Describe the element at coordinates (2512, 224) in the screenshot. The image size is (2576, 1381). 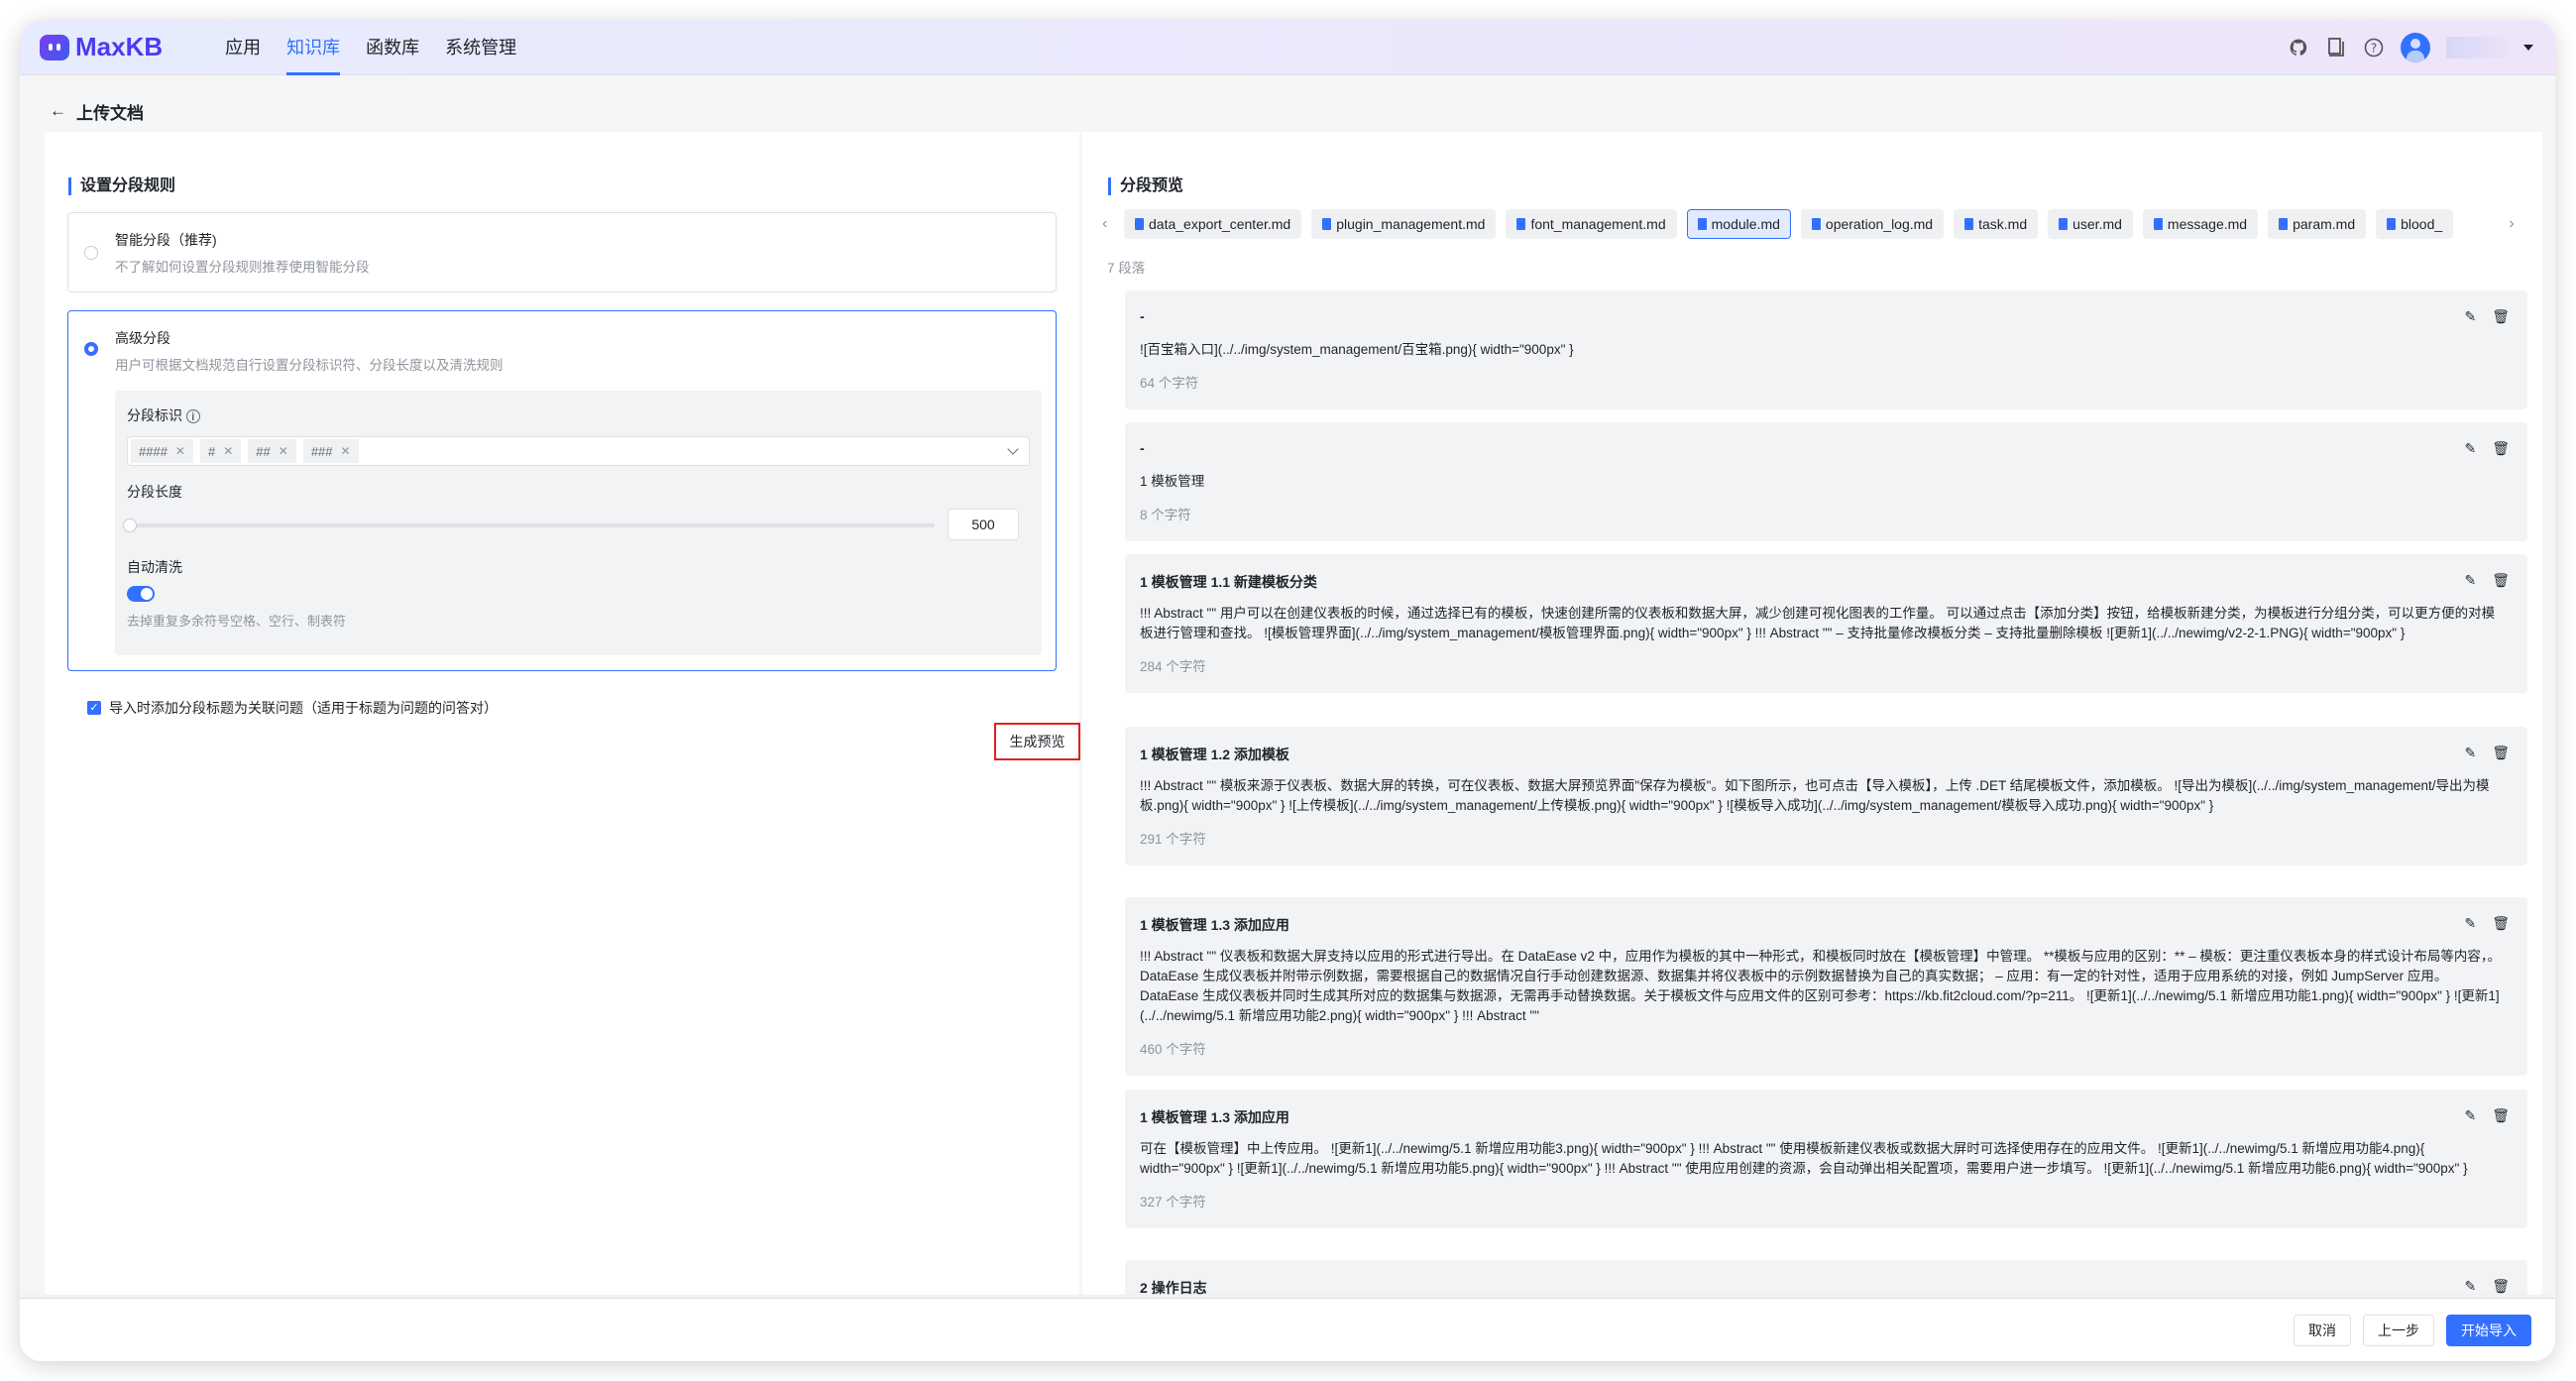
I see `chevron-right-icon: ›` at that location.